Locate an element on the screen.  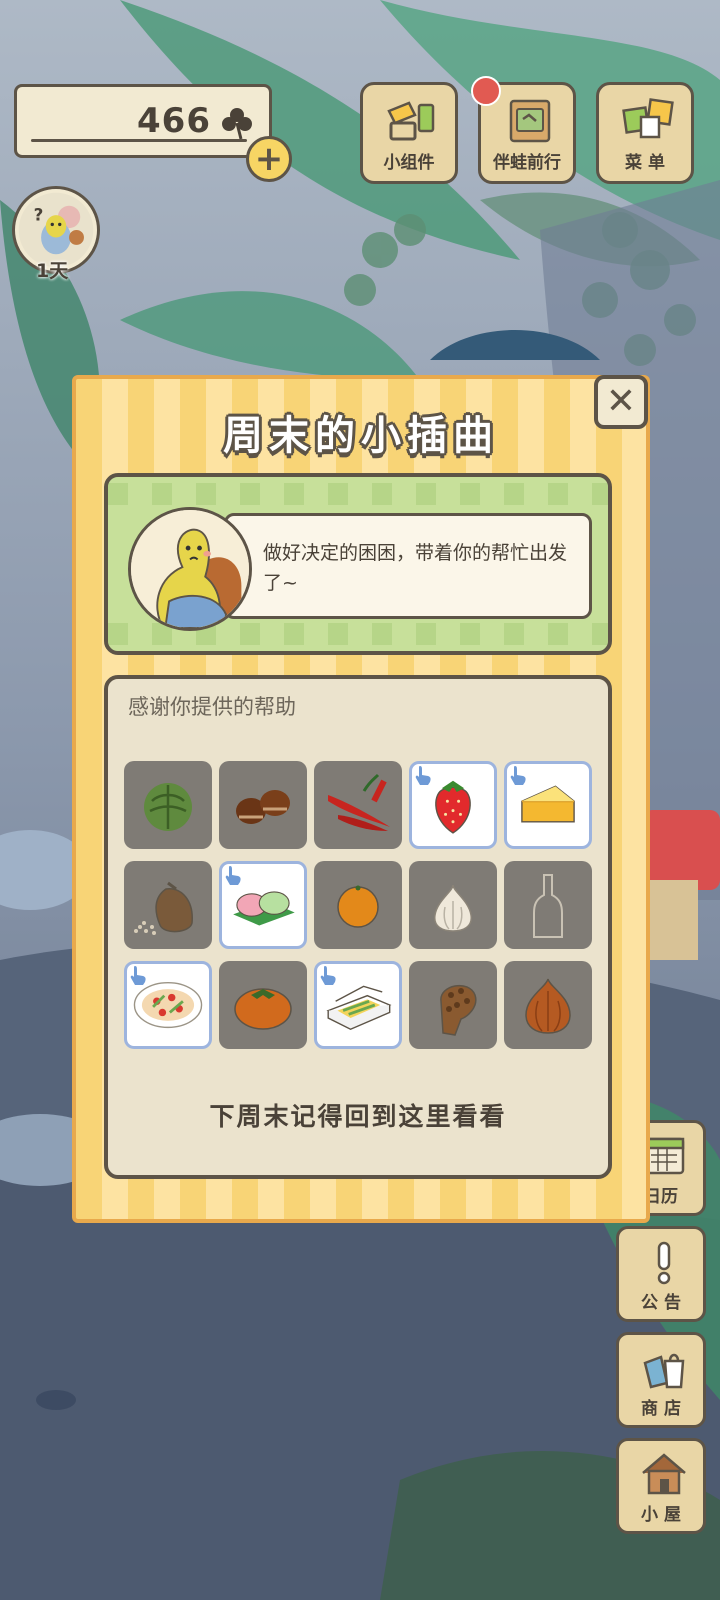
footer-text: 下周末记得回到这里看看 is located at coordinates (358, 1116).